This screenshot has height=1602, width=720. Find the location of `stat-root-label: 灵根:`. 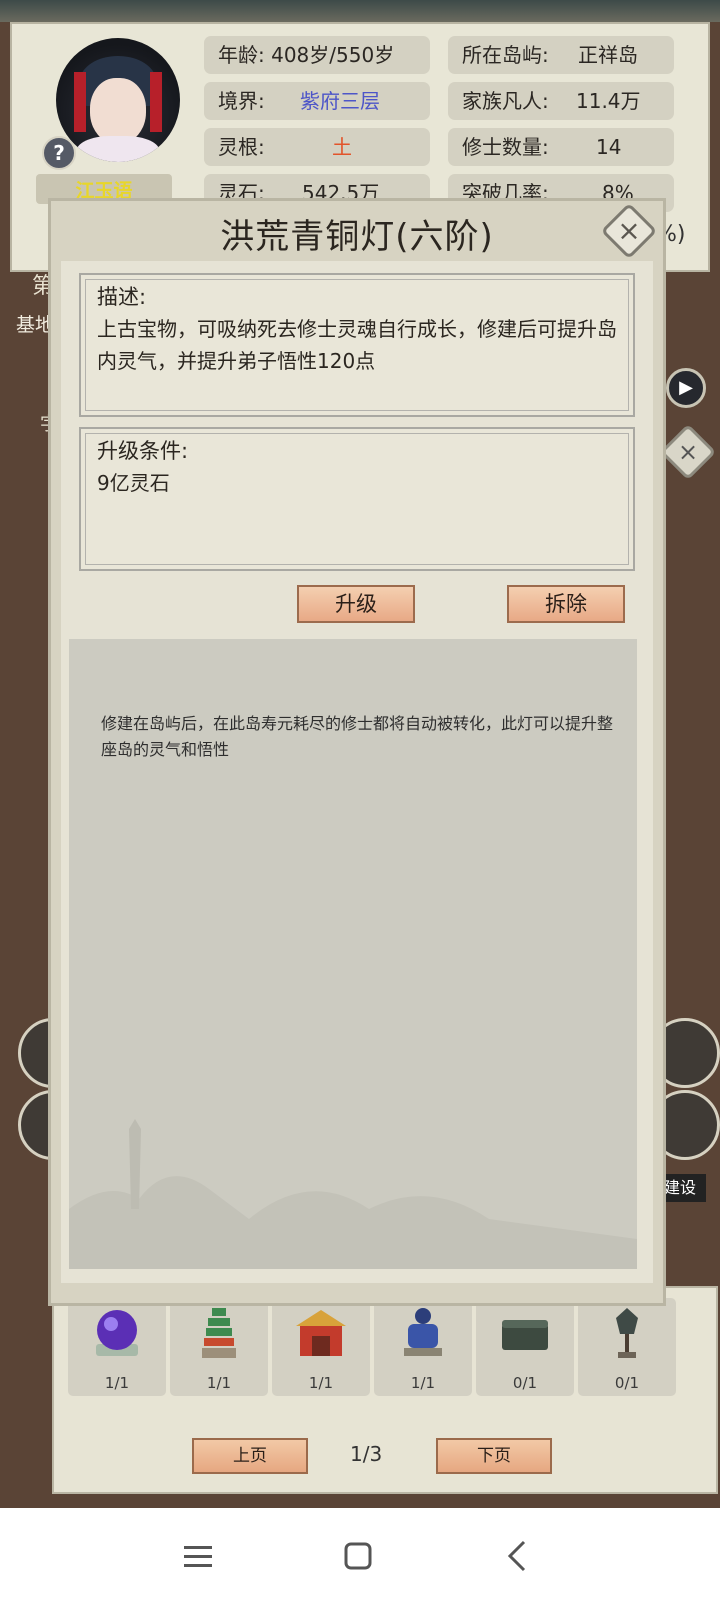

stat-root-label: 灵根: is located at coordinates (241, 147).